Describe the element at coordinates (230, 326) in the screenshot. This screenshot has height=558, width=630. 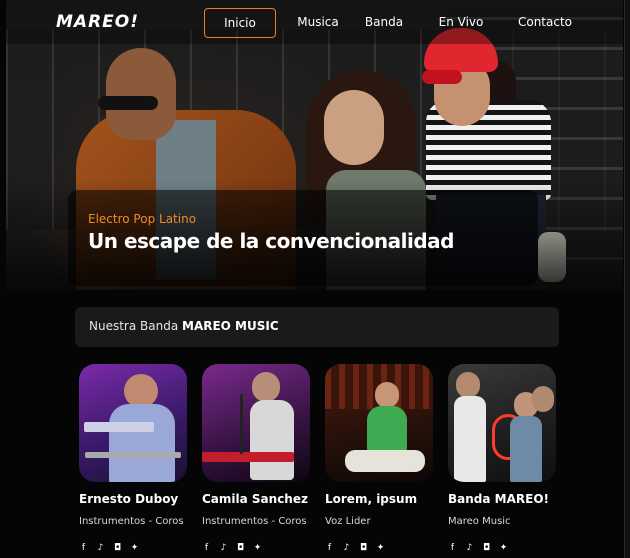
I see `band-header-name: MAREO MUSIC` at that location.